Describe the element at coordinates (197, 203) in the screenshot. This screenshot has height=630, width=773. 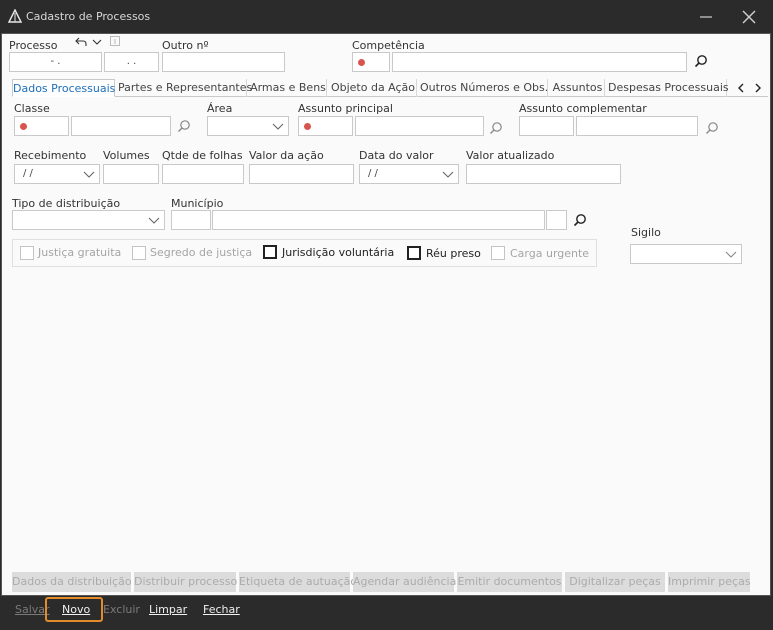
I see `municipio-label: Município` at that location.